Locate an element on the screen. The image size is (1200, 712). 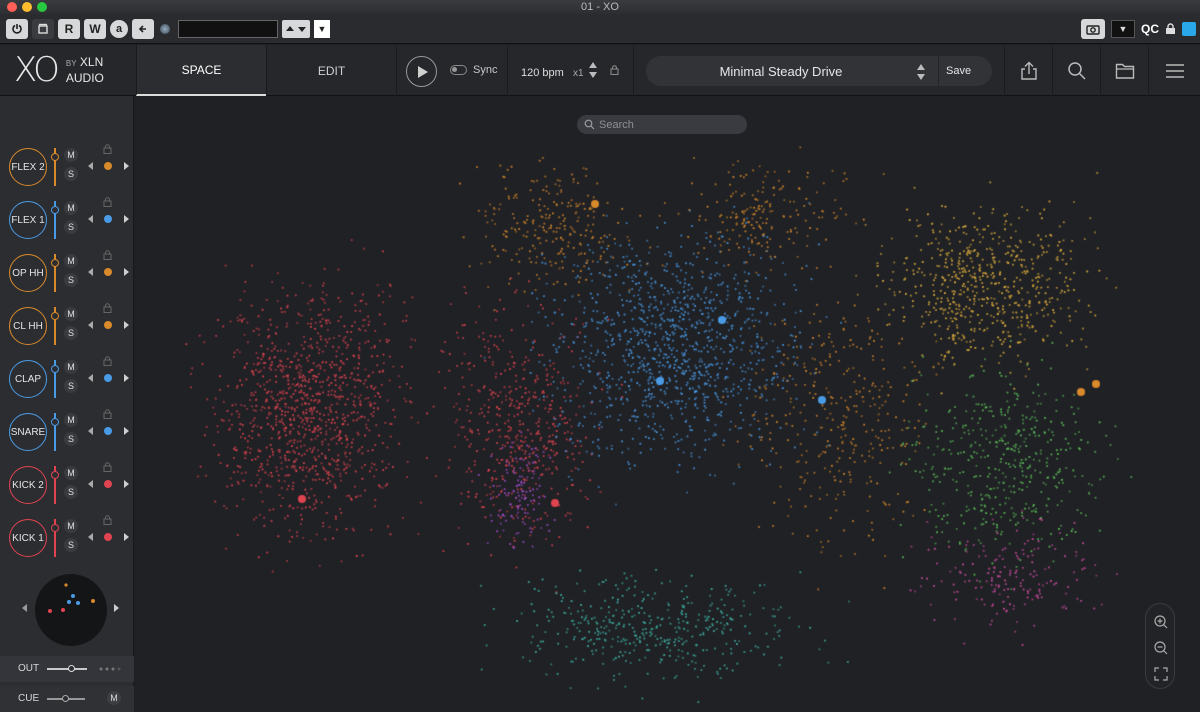
space-search is located at coordinates (662, 124).